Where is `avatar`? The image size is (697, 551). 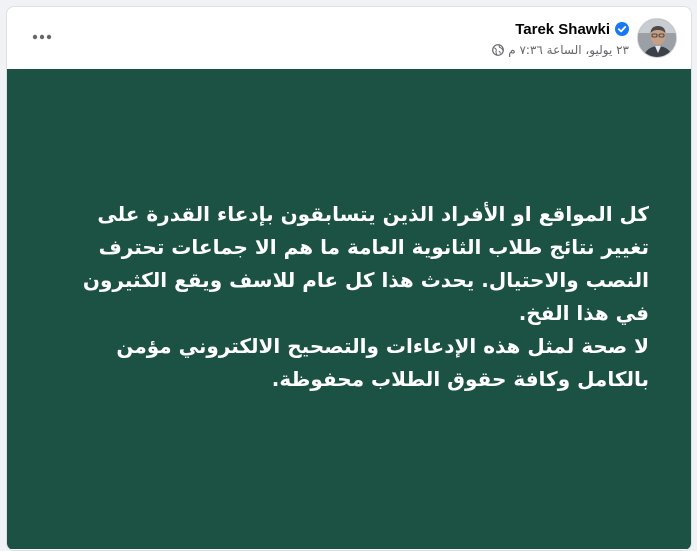
avatar is located at coordinates (657, 38).